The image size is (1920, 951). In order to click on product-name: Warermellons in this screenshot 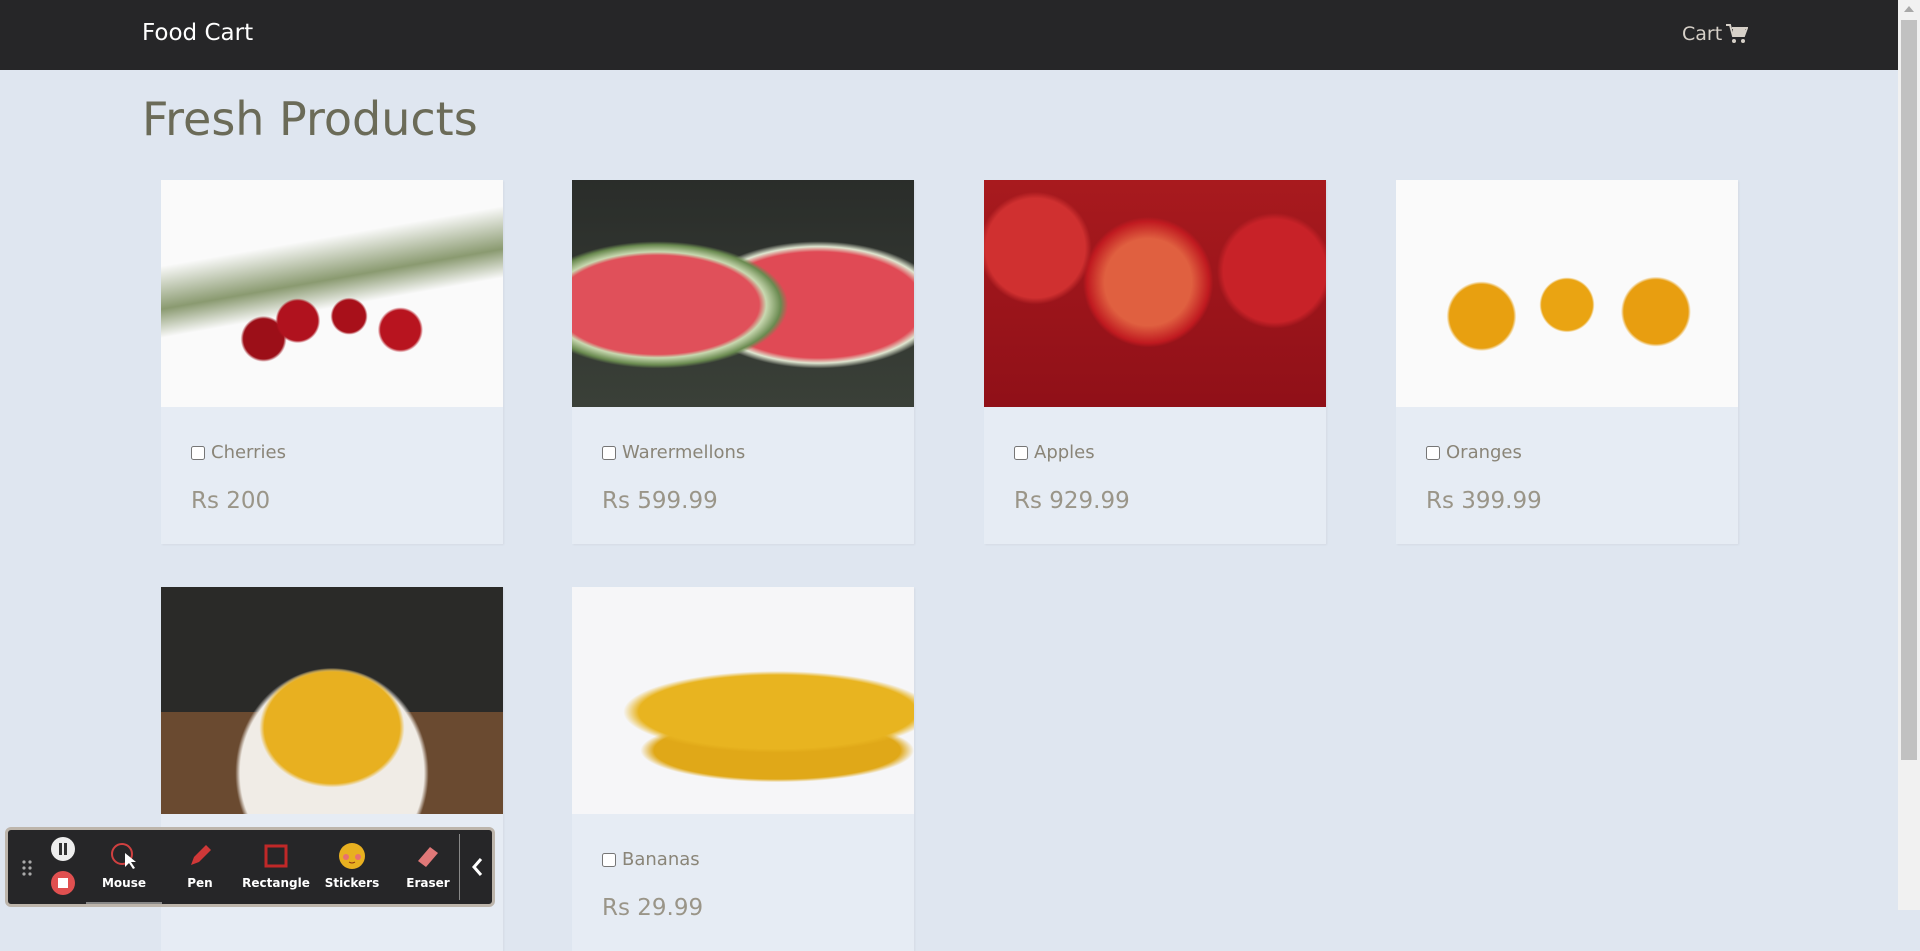, I will do `click(684, 452)`.